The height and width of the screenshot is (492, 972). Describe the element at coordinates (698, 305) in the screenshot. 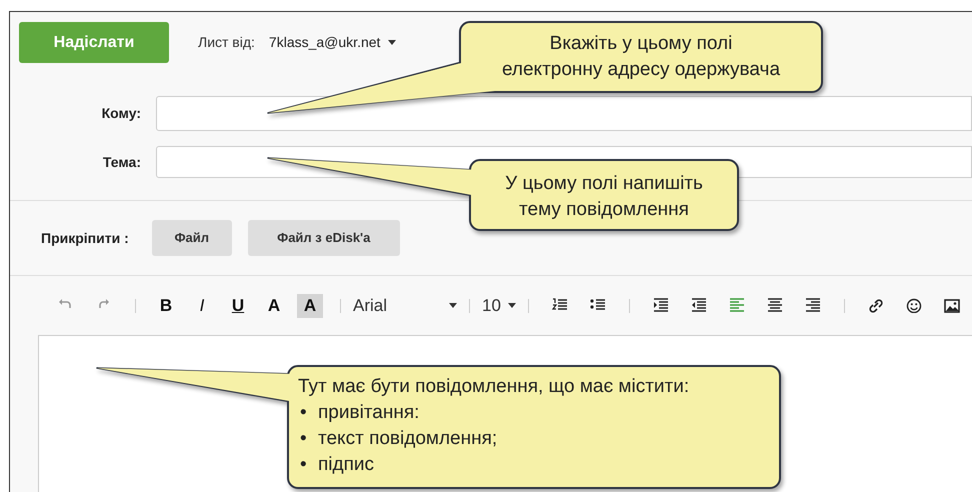

I see `outdent-icon` at that location.